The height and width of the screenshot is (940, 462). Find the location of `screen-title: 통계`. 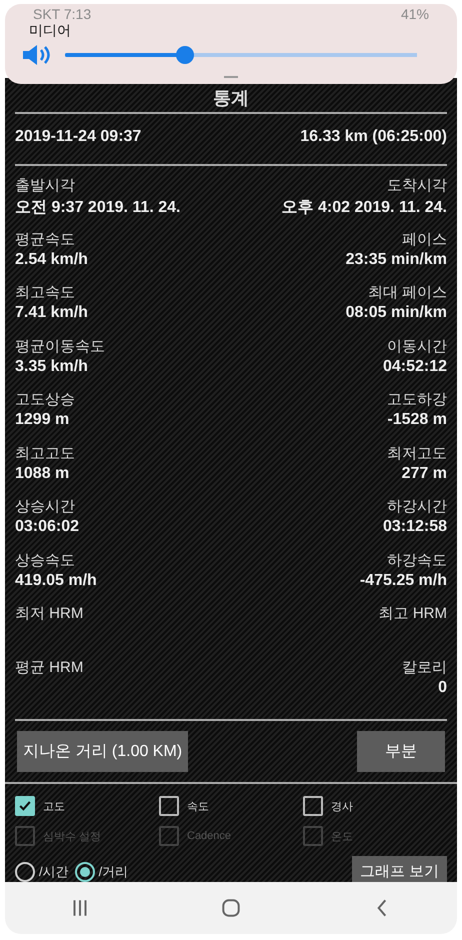

screen-title: 통계 is located at coordinates (231, 98).